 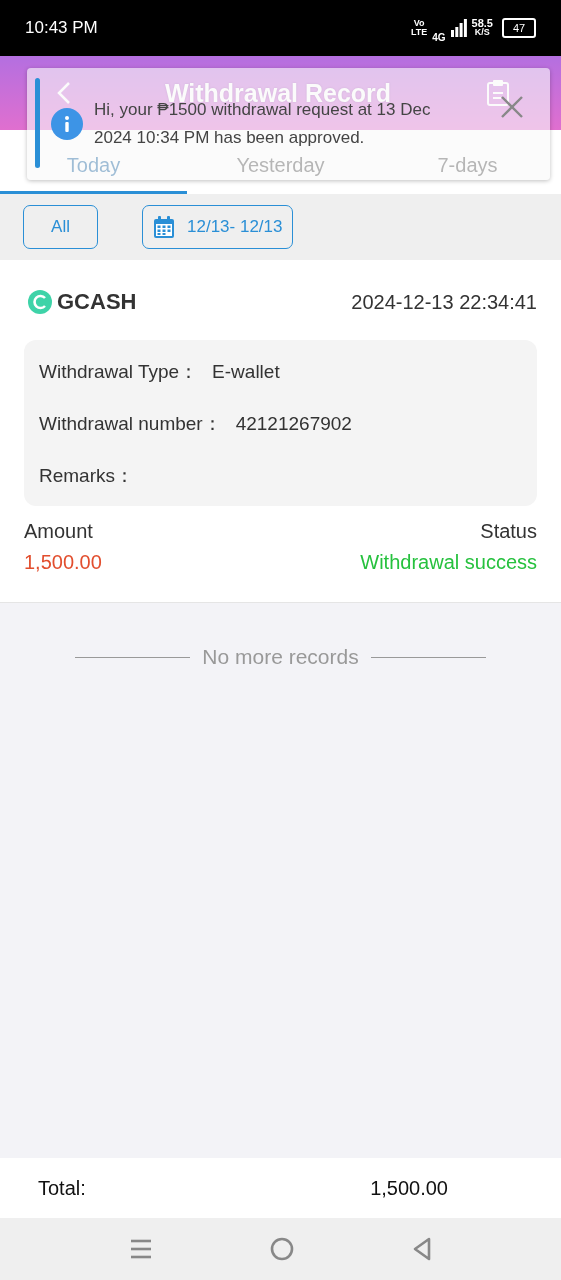 What do you see at coordinates (439, 37) in the screenshot?
I see `network-label: 4G` at bounding box center [439, 37].